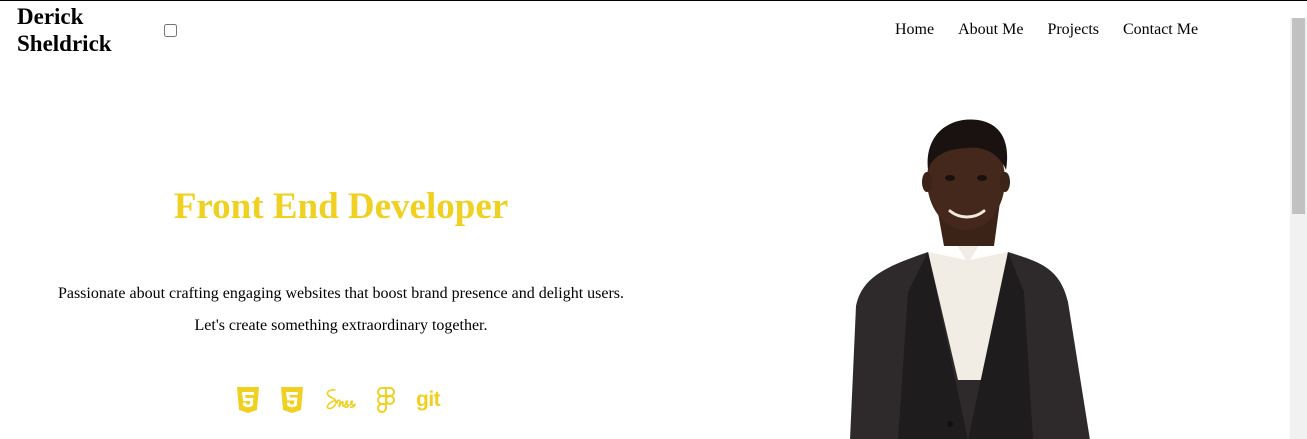 The image size is (1307, 439). What do you see at coordinates (248, 400) in the screenshot?
I see `html5-icon` at bounding box center [248, 400].